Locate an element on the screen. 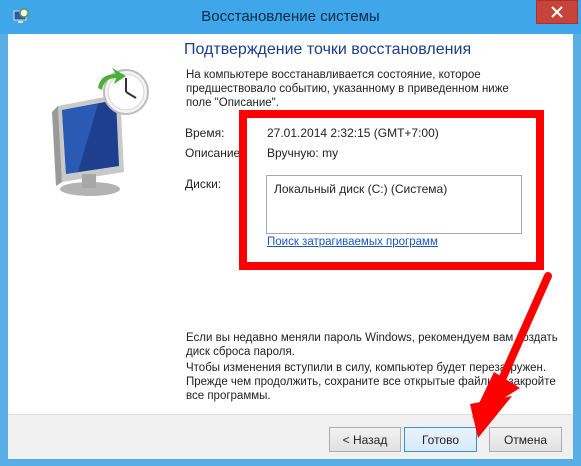 The width and height of the screenshot is (581, 466). close-button is located at coordinates (557, 12).